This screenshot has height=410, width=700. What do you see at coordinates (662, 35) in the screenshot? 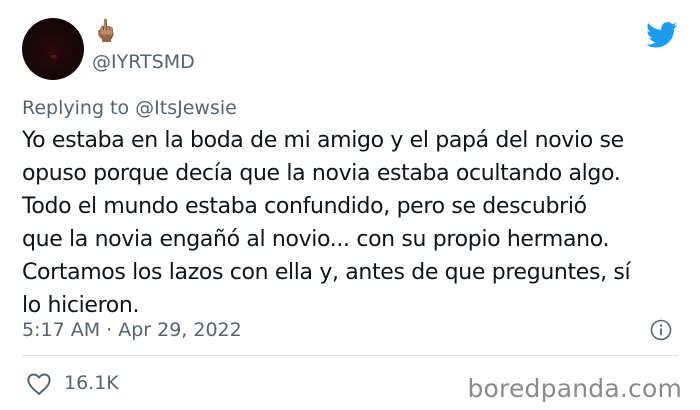
I see `twitter-bird-icon` at bounding box center [662, 35].